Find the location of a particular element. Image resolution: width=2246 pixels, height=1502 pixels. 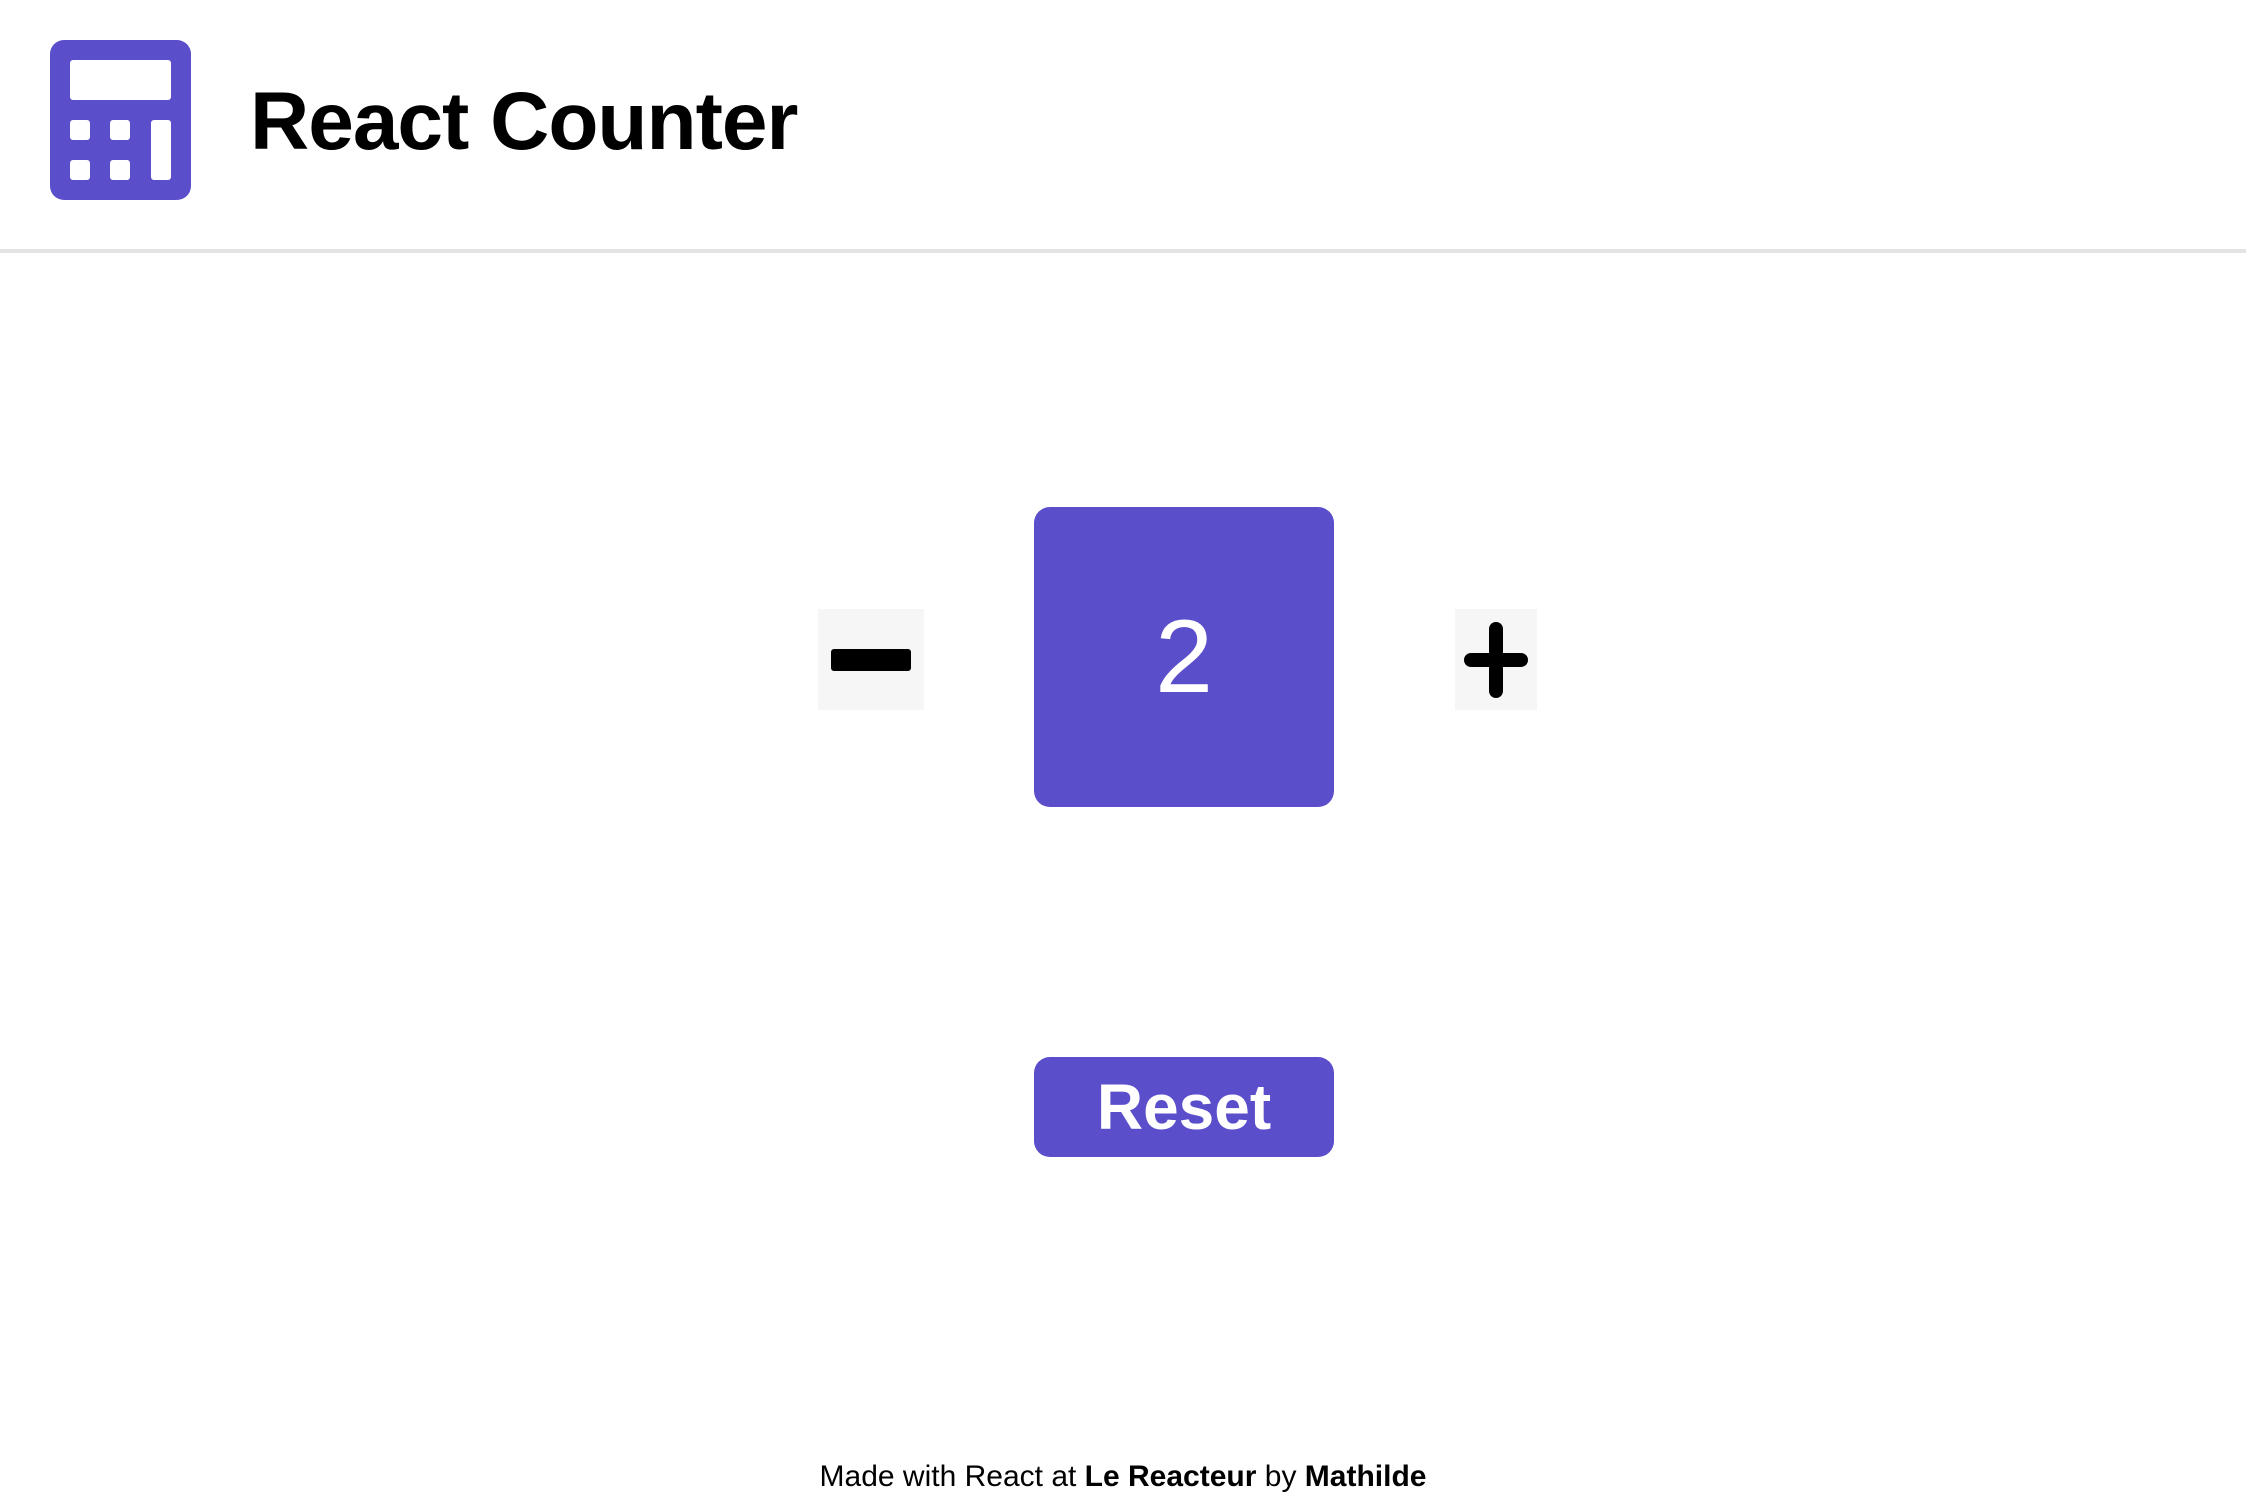

footer-text-by: by is located at coordinates (1280, 1476).